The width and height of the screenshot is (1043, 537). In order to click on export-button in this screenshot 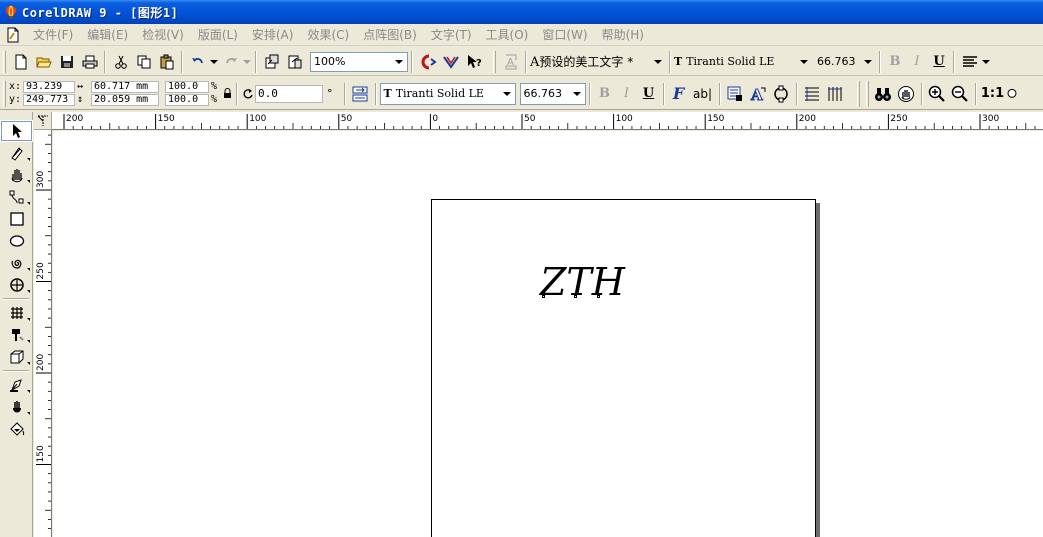, I will do `click(294, 61)`.